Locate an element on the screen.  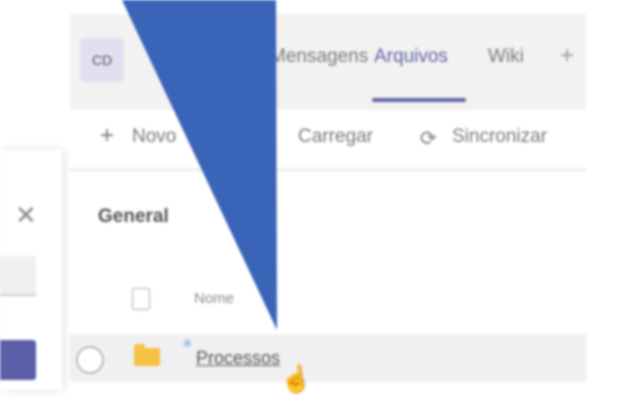
add-tab-plus-icon: + is located at coordinates (567, 56).